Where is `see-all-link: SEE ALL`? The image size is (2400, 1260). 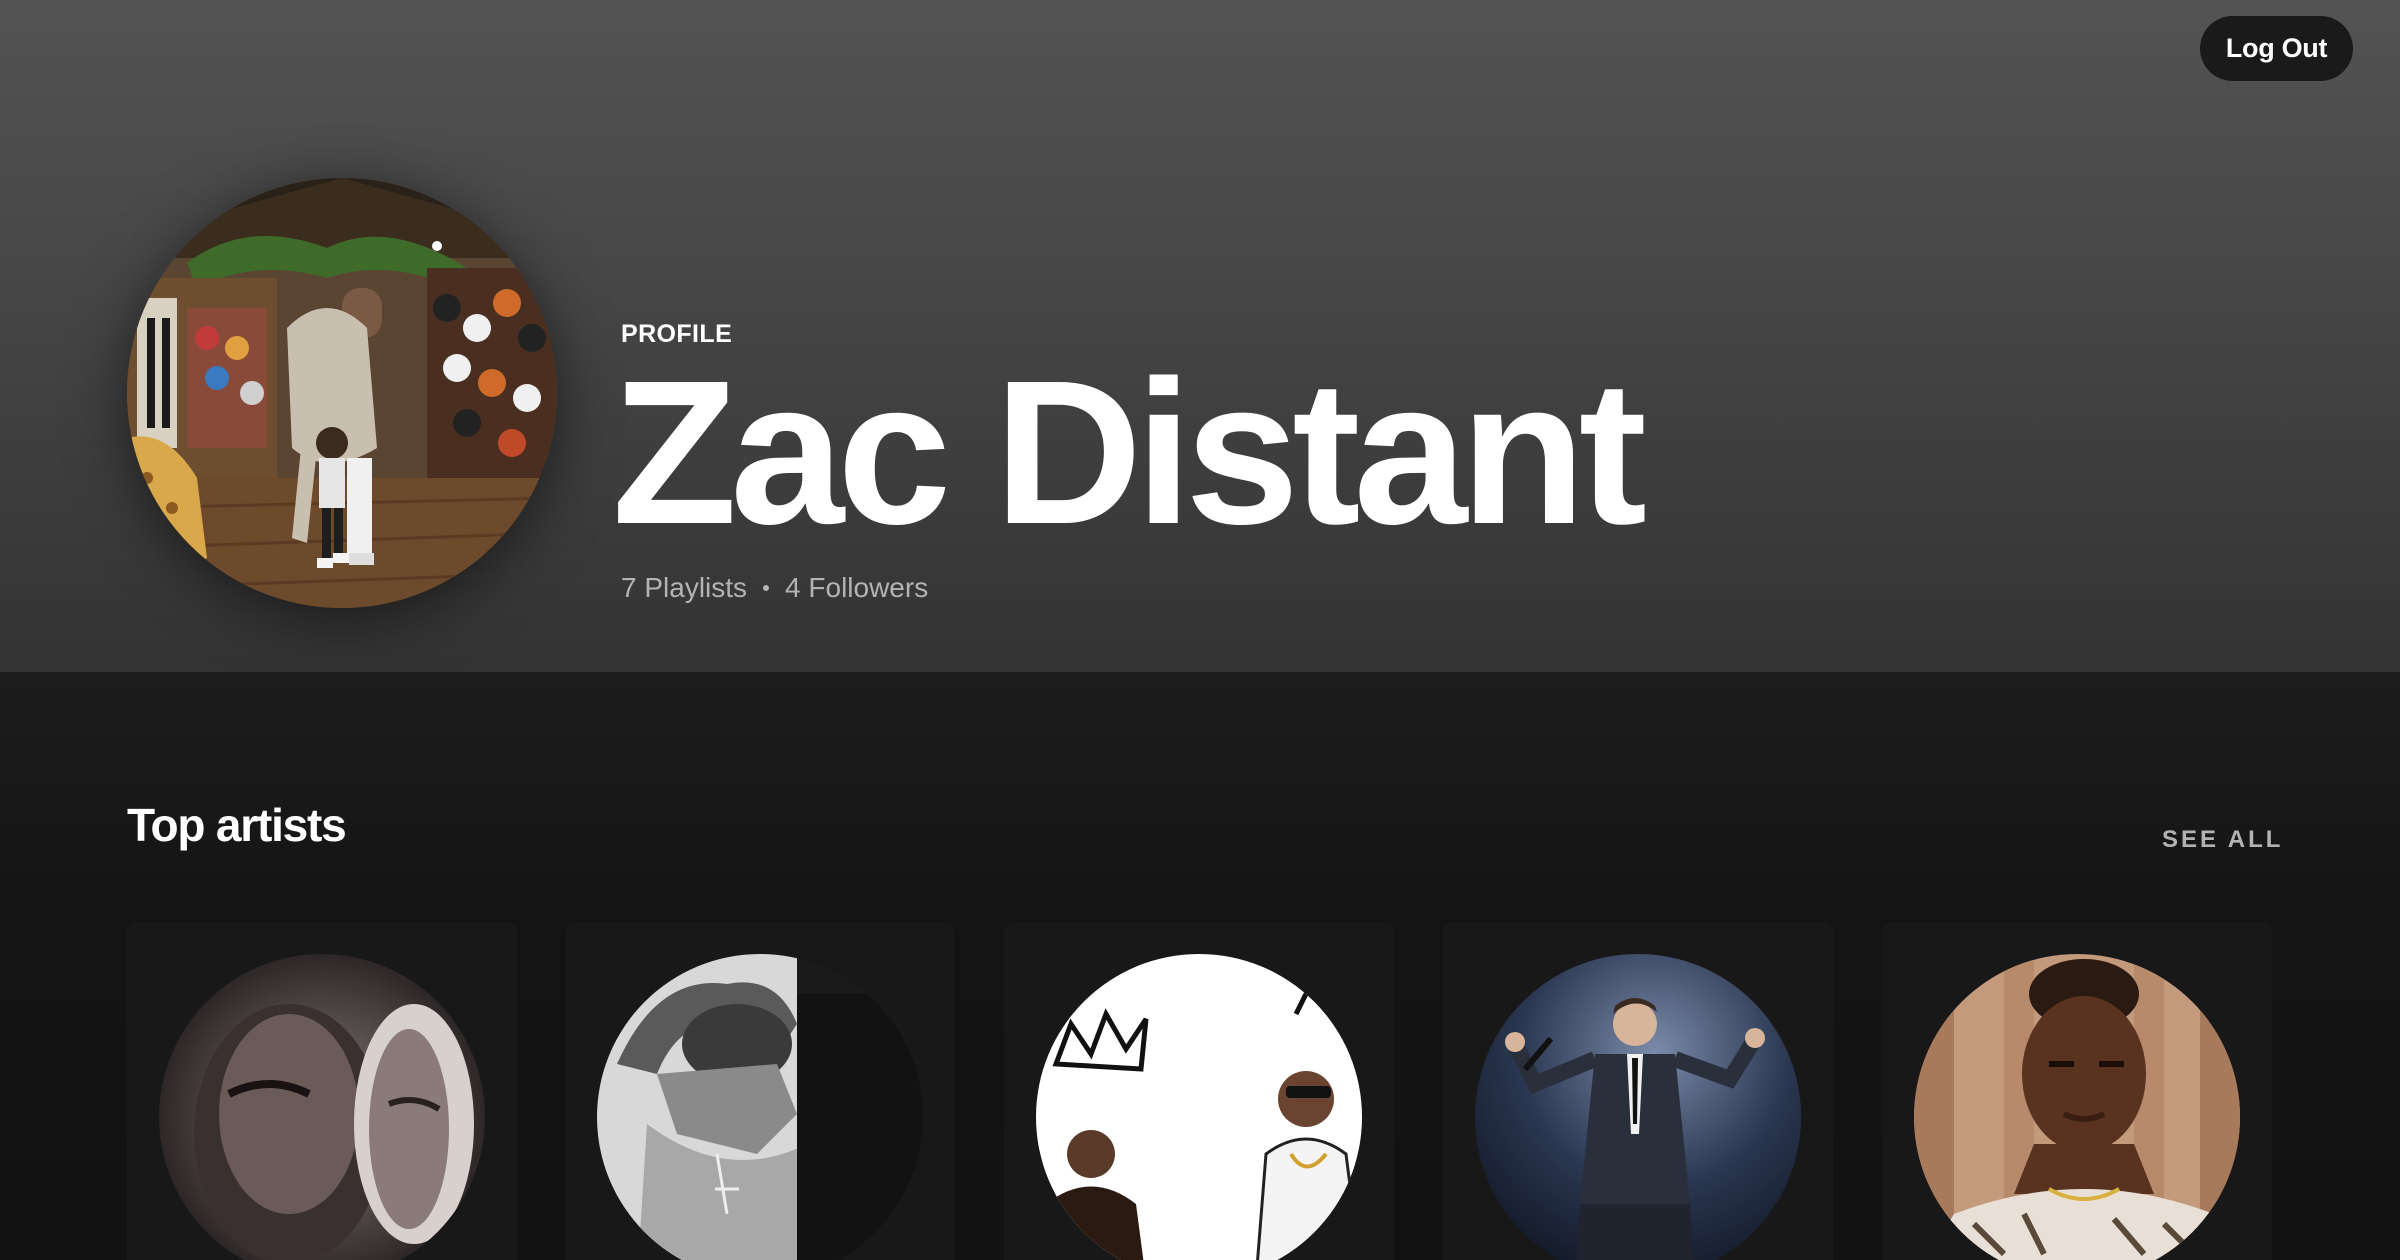
see-all-link: SEE ALL is located at coordinates (2222, 840).